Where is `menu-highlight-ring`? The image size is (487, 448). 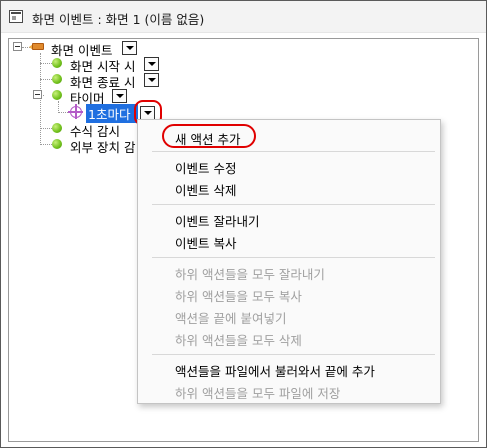 menu-highlight-ring is located at coordinates (209, 136).